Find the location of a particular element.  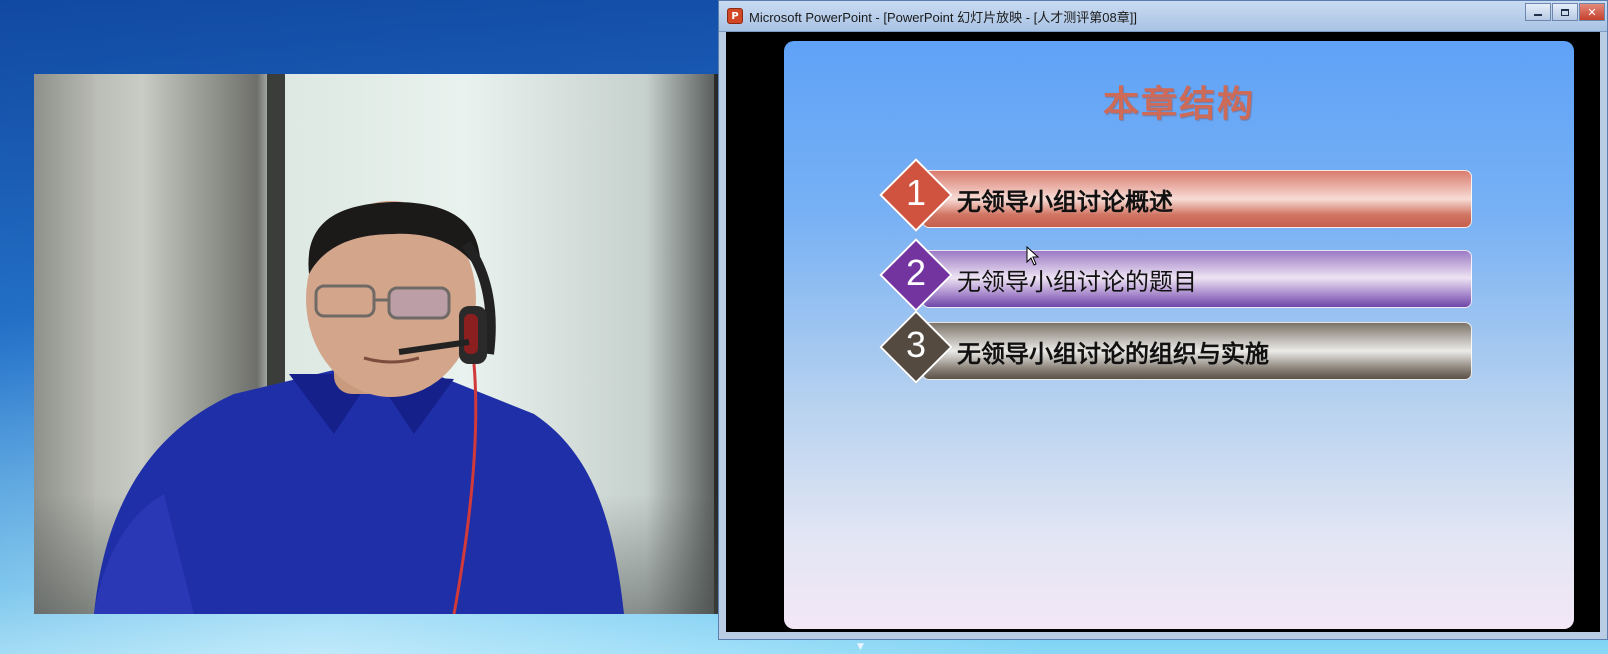

slide-title: 本章结构 is located at coordinates (1178, 104).